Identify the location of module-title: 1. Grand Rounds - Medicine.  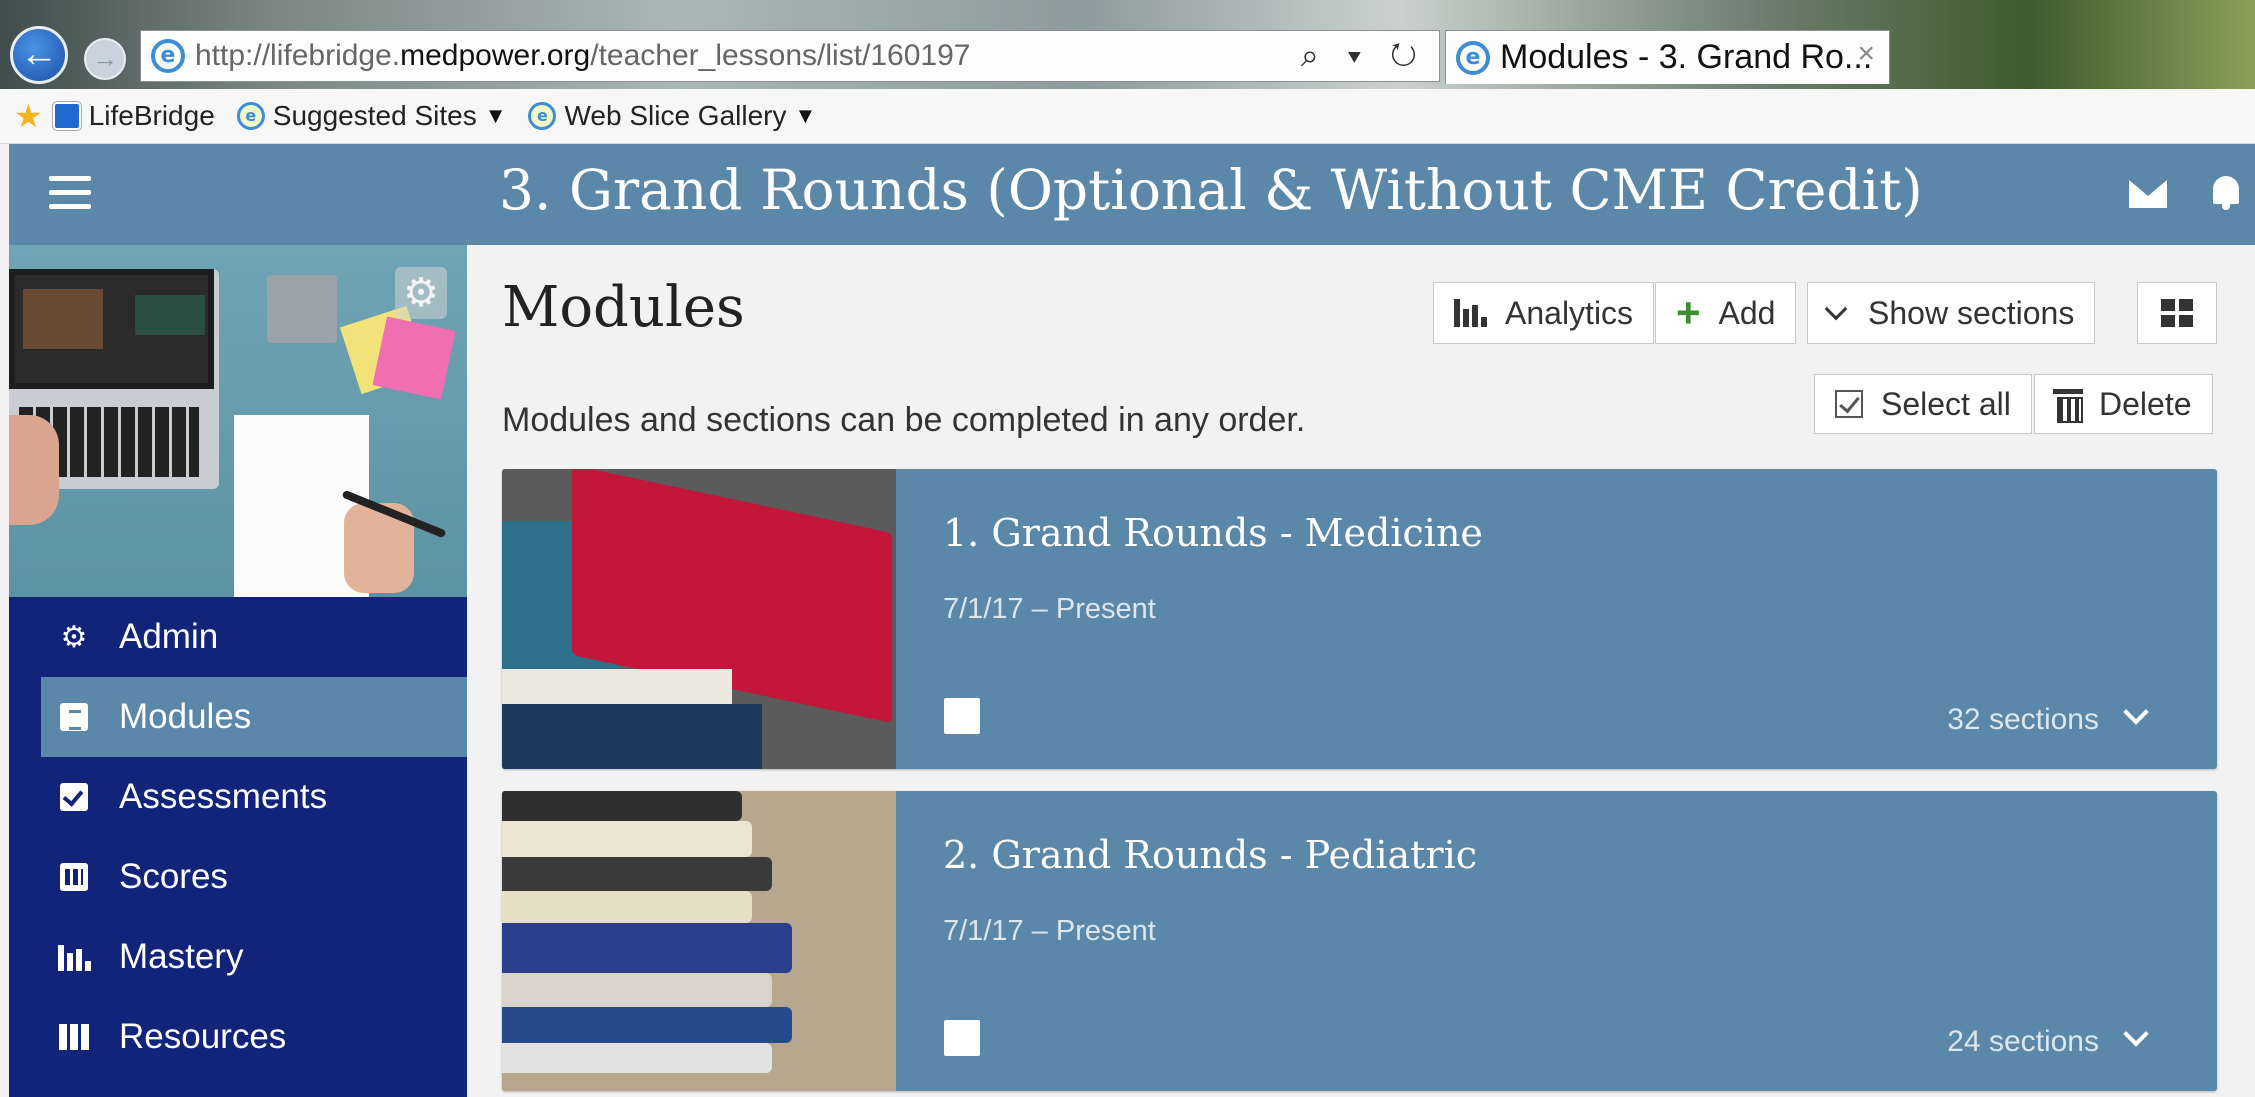
(1213, 533).